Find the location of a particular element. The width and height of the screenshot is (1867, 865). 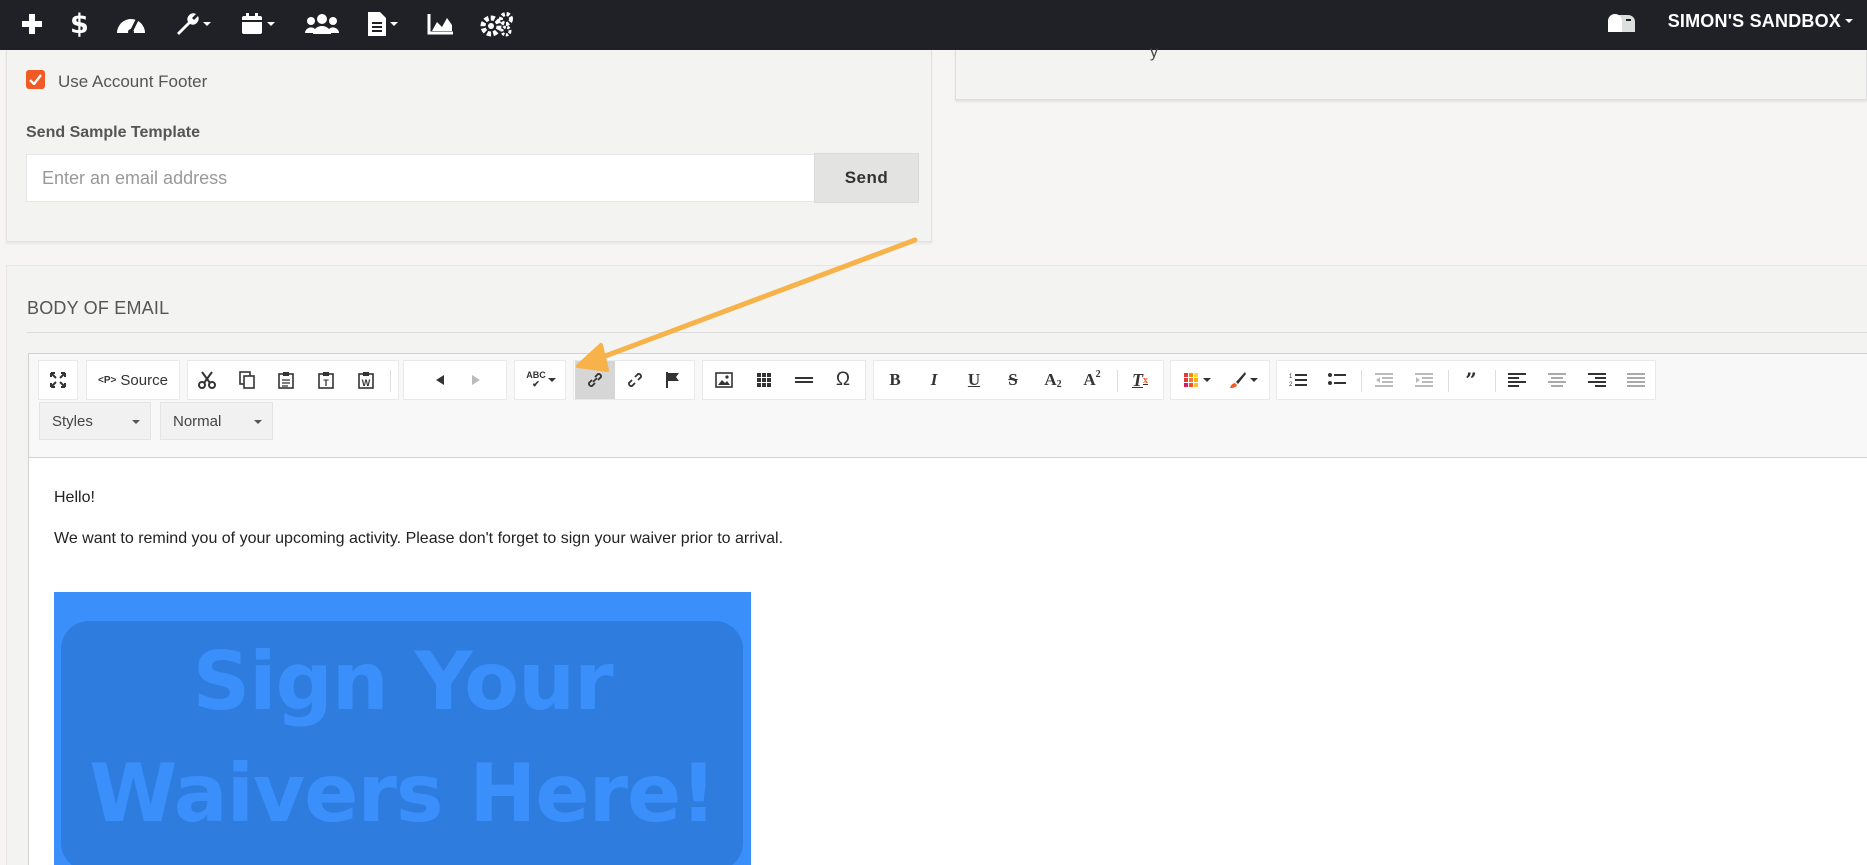

dashboard-icon is located at coordinates (131, 24).